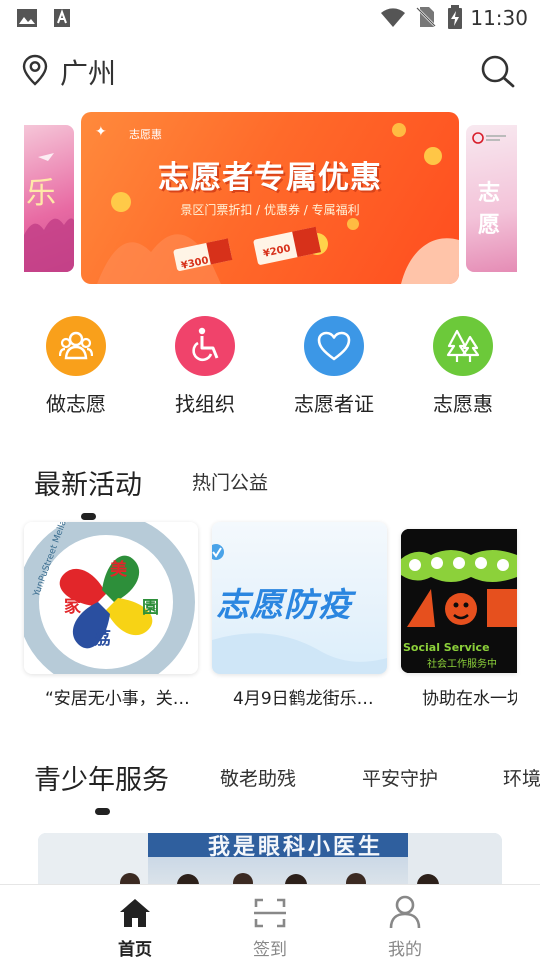  What do you see at coordinates (270, 18) in the screenshot?
I see `status-bar: 11:30` at bounding box center [270, 18].